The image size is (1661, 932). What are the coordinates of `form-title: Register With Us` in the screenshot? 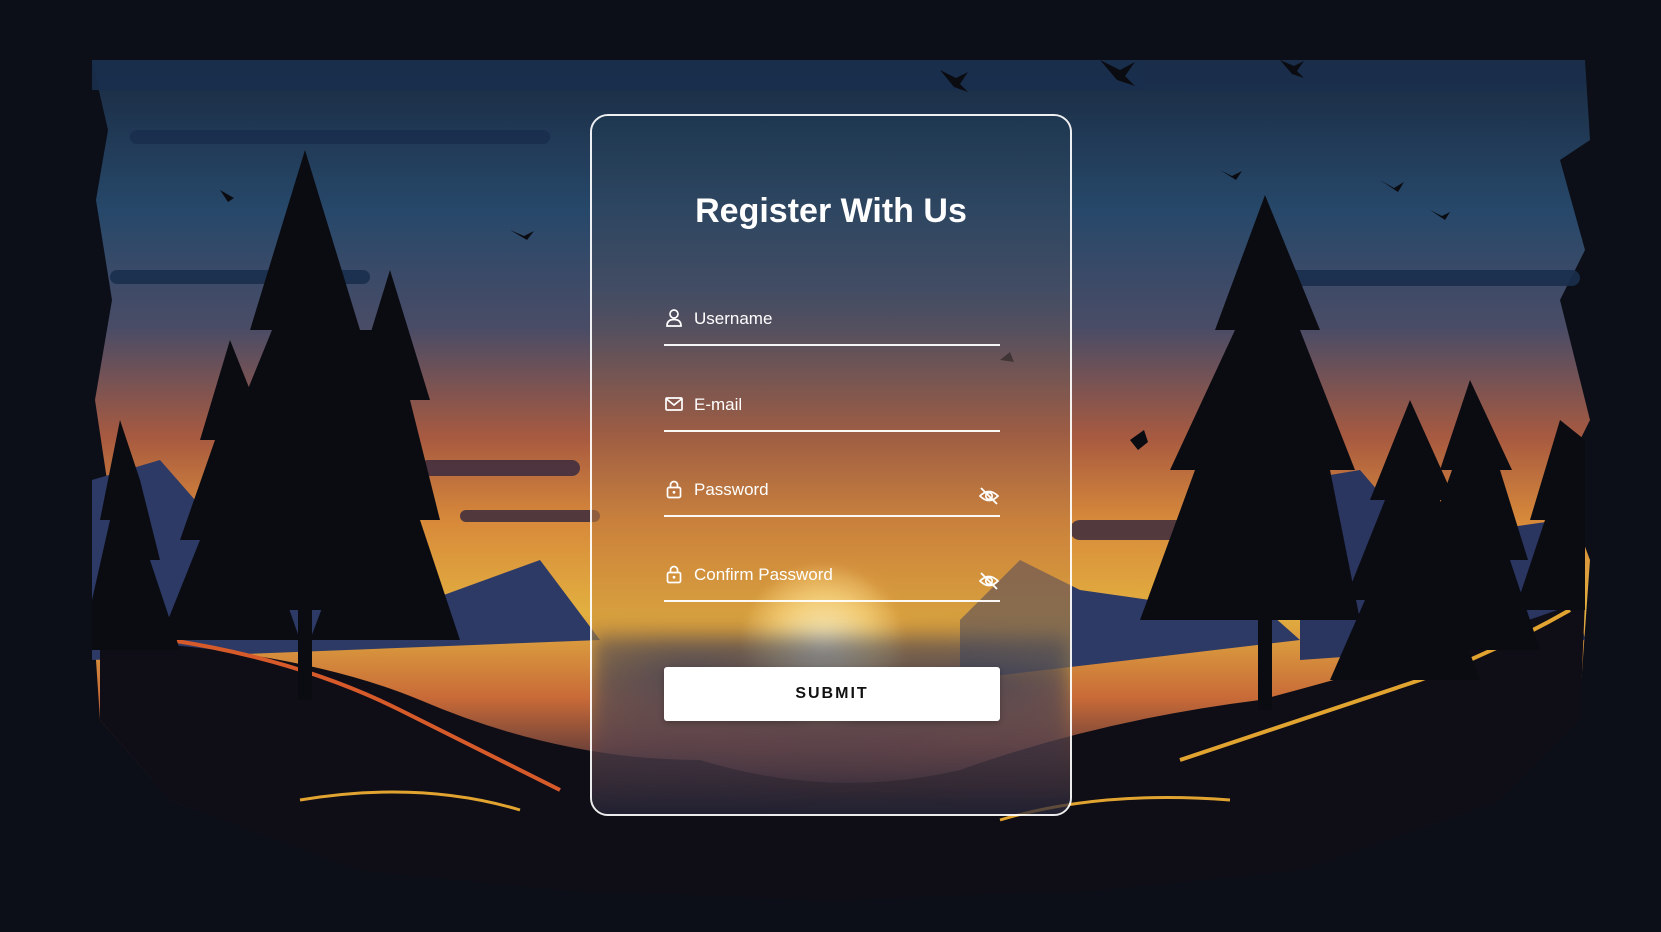 It's located at (831, 211).